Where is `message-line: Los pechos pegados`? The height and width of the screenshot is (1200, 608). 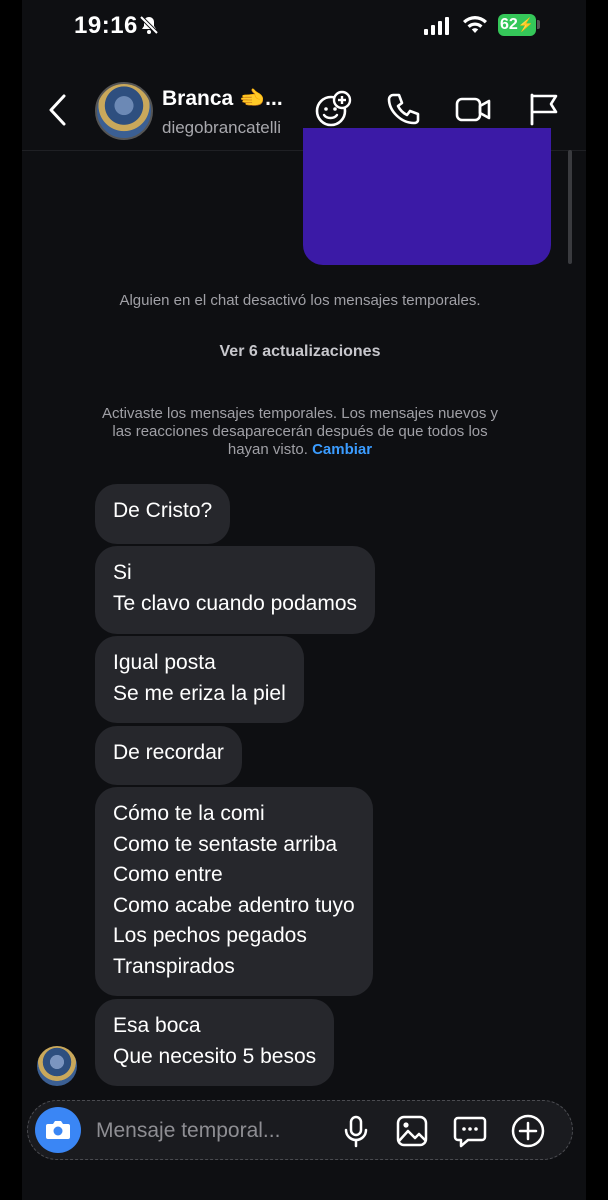
message-line: Los pechos pegados is located at coordinates (210, 935).